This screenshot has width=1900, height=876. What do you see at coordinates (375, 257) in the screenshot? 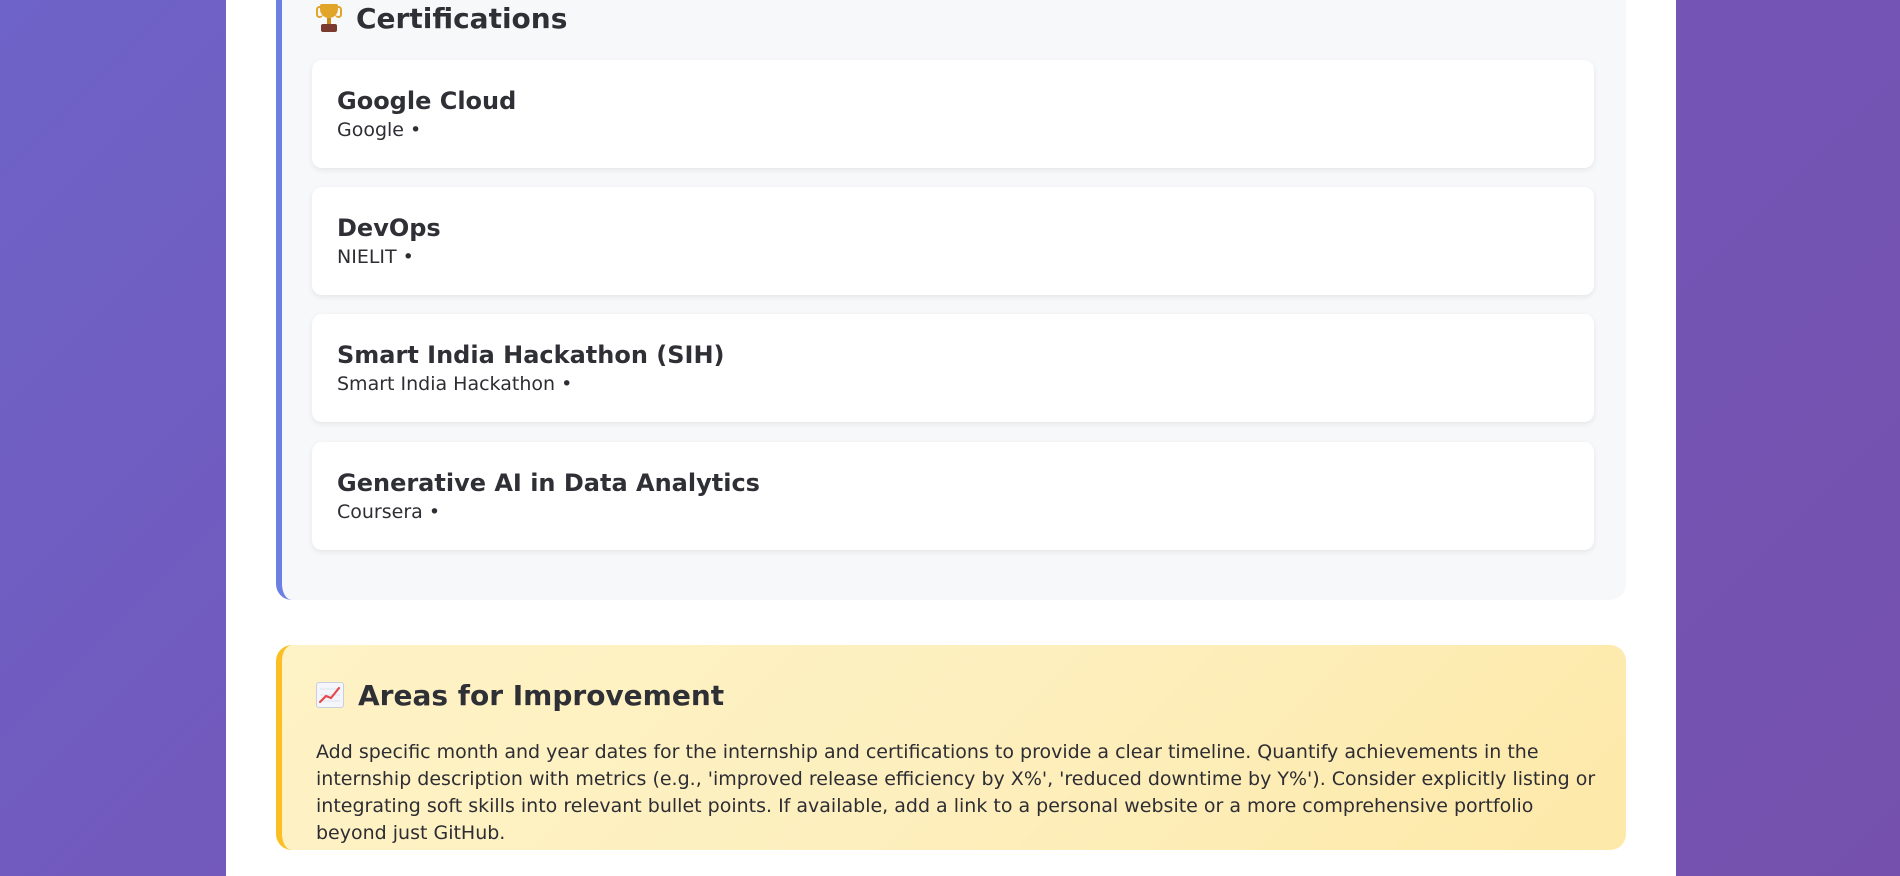
I see `certification-issuer: NIELIT •` at bounding box center [375, 257].